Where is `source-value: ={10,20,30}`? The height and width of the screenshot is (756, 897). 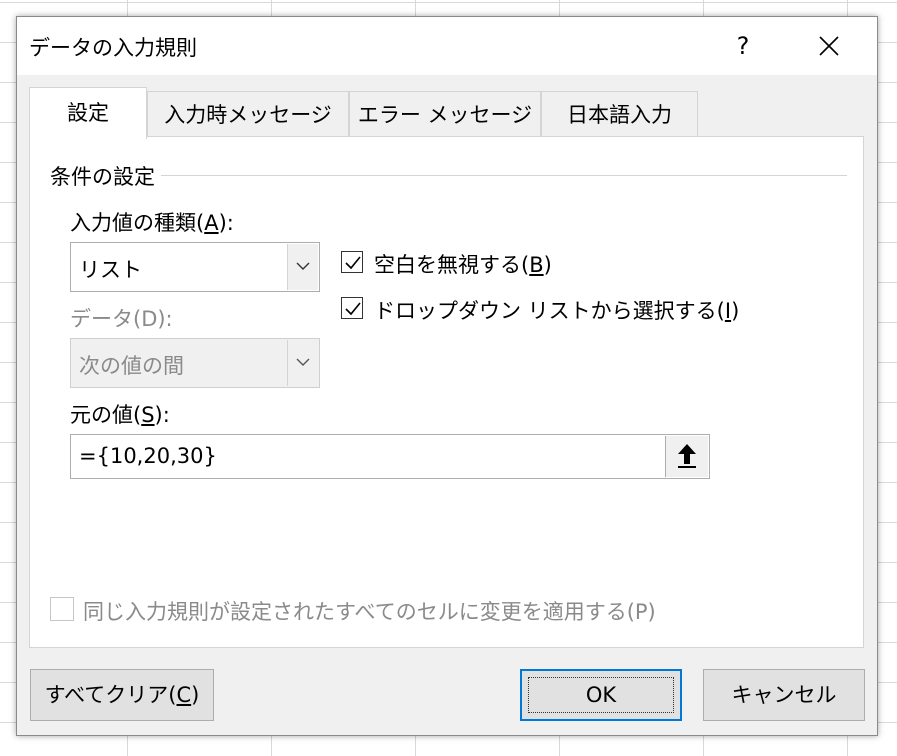 source-value: ={10,20,30} is located at coordinates (148, 456).